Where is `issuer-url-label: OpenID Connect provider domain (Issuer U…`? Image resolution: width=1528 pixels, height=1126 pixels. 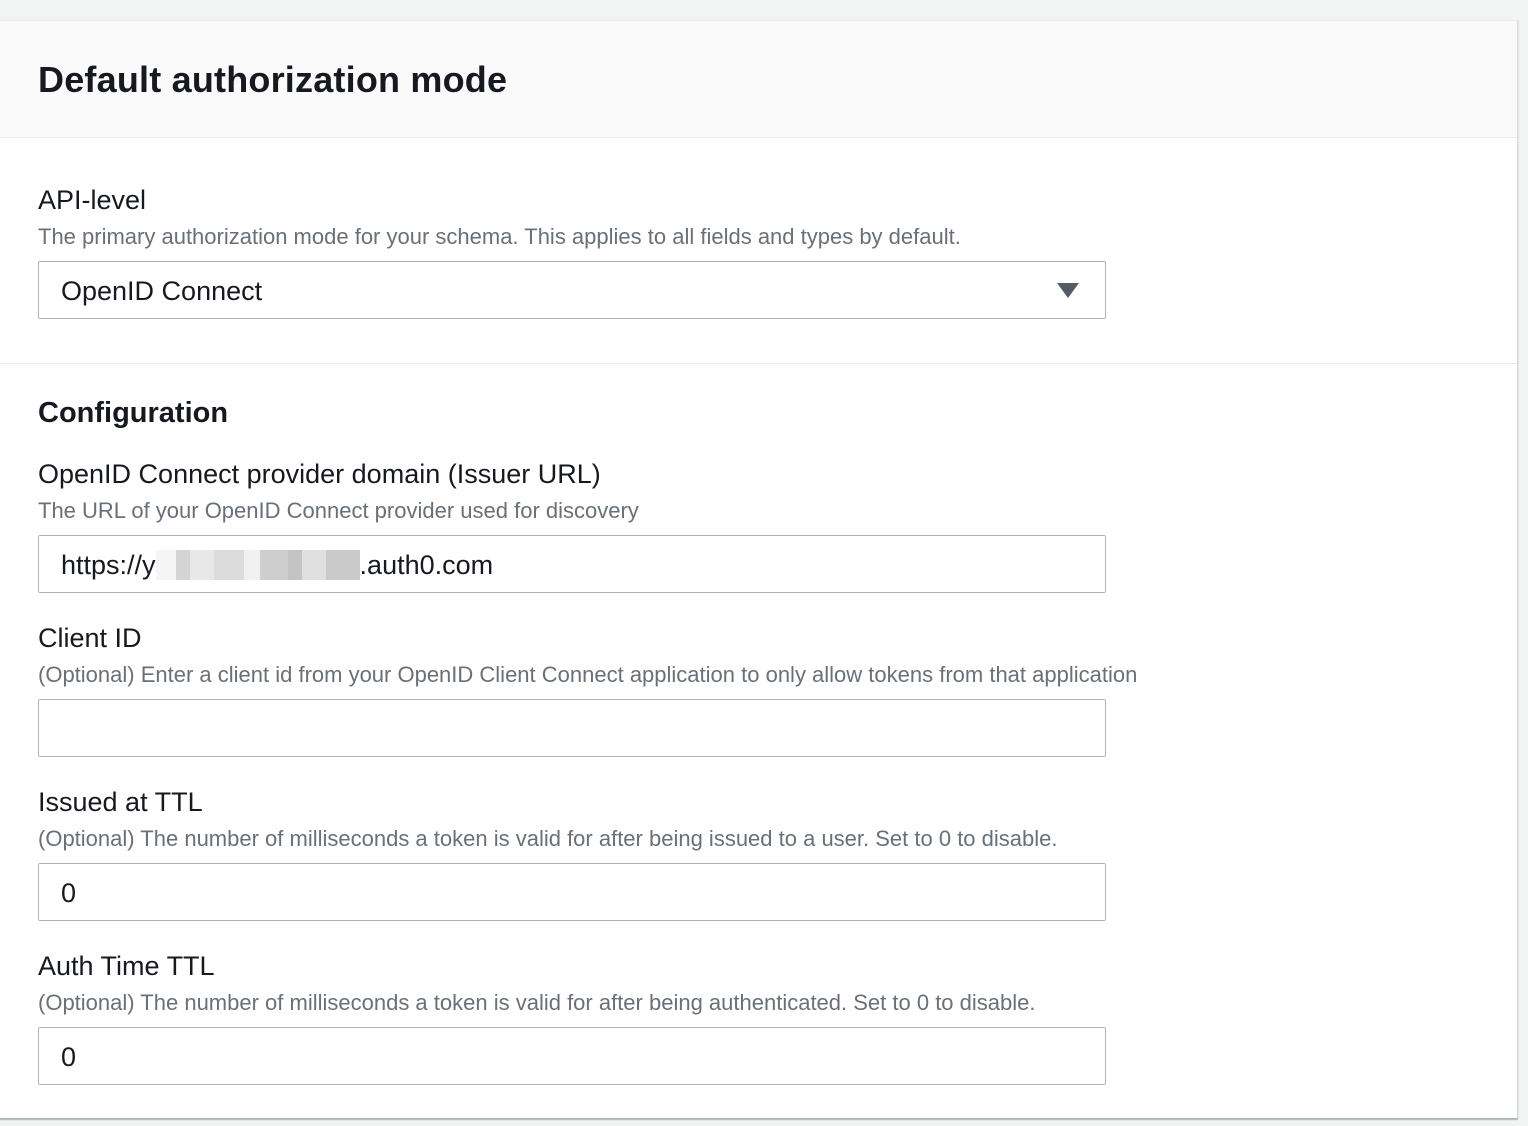 issuer-url-label: OpenID Connect provider domain (Issuer U… is located at coordinates (319, 474).